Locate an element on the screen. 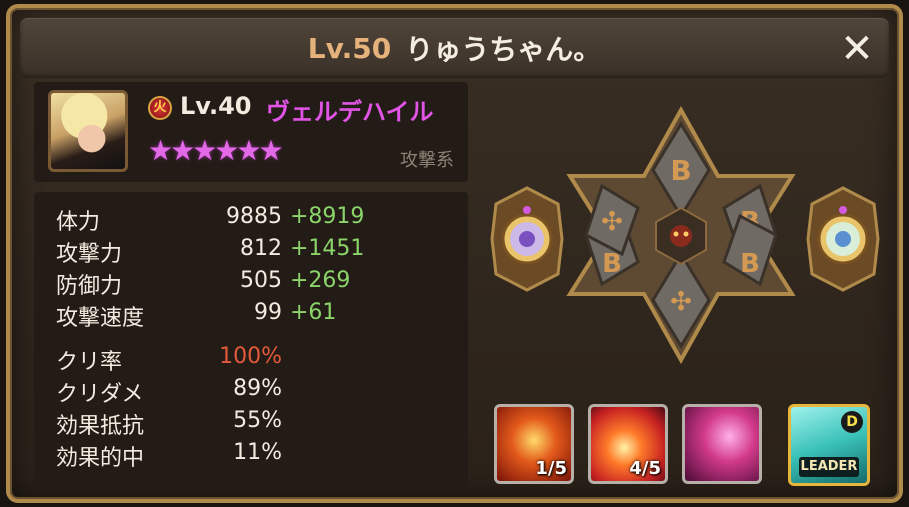 Image resolution: width=909 pixels, height=507 pixels. stat-label: 防御力 is located at coordinates (89, 286).